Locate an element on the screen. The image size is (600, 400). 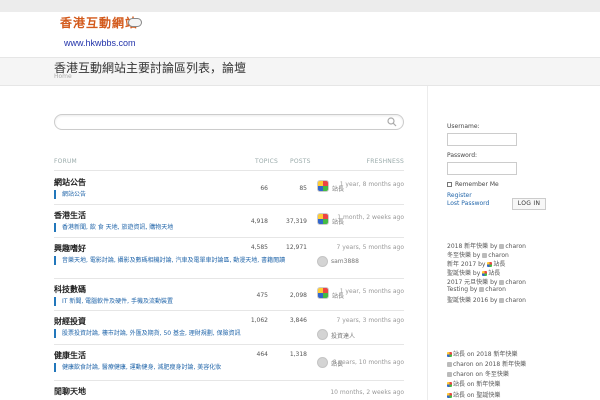
freshness-link: 1 month, 2 weeks ago is located at coordinates (370, 217).